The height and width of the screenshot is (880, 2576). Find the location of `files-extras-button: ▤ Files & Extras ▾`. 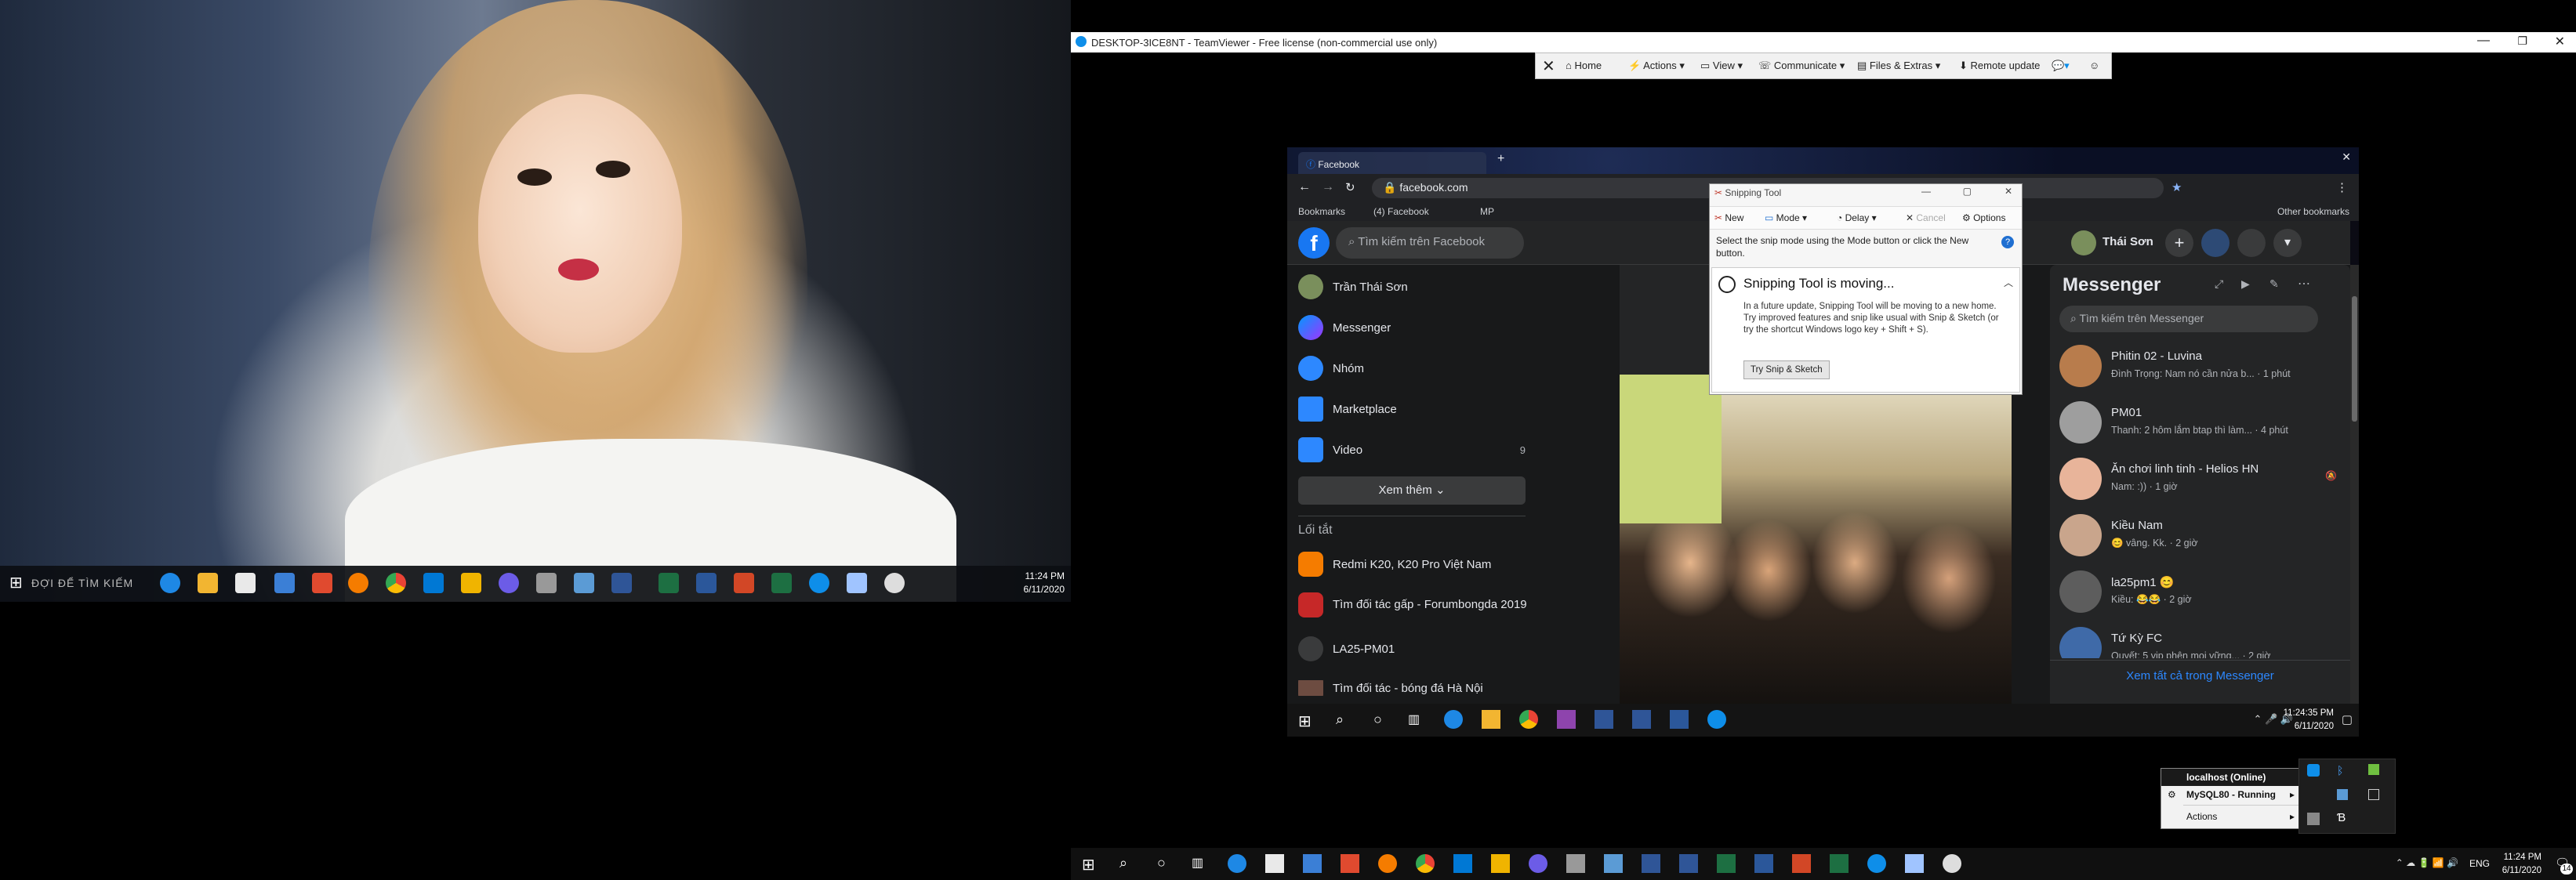

files-extras-button: ▤ Files & Extras ▾ is located at coordinates (1898, 66).